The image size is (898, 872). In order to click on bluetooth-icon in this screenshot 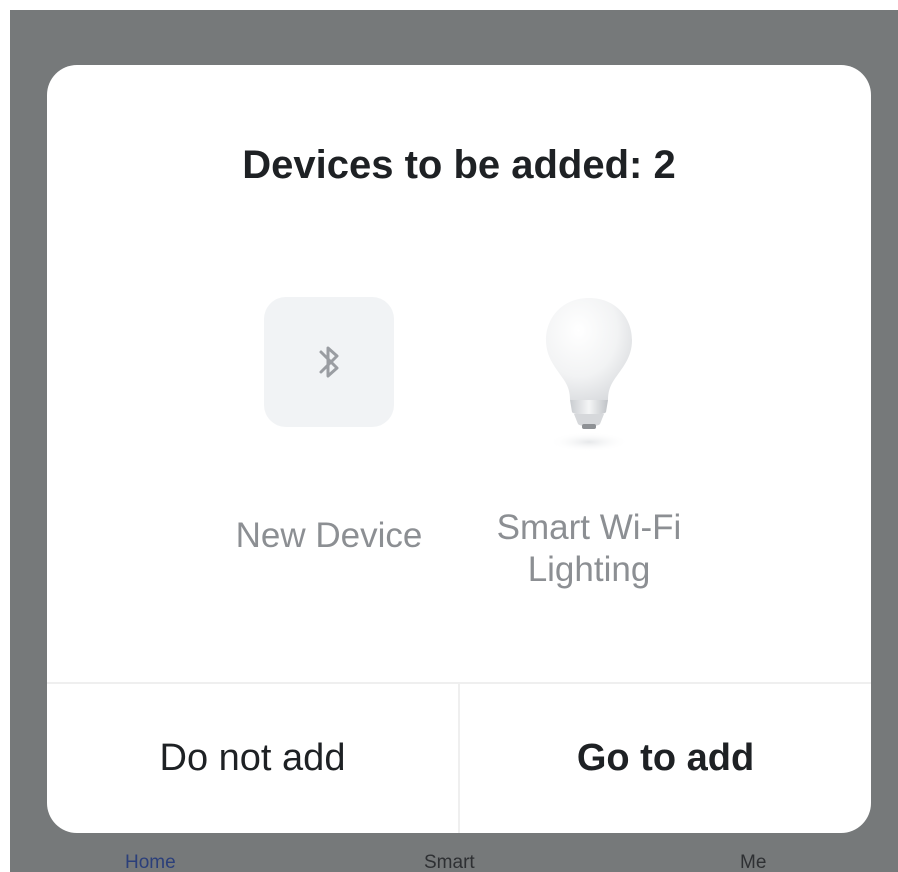, I will do `click(329, 362)`.